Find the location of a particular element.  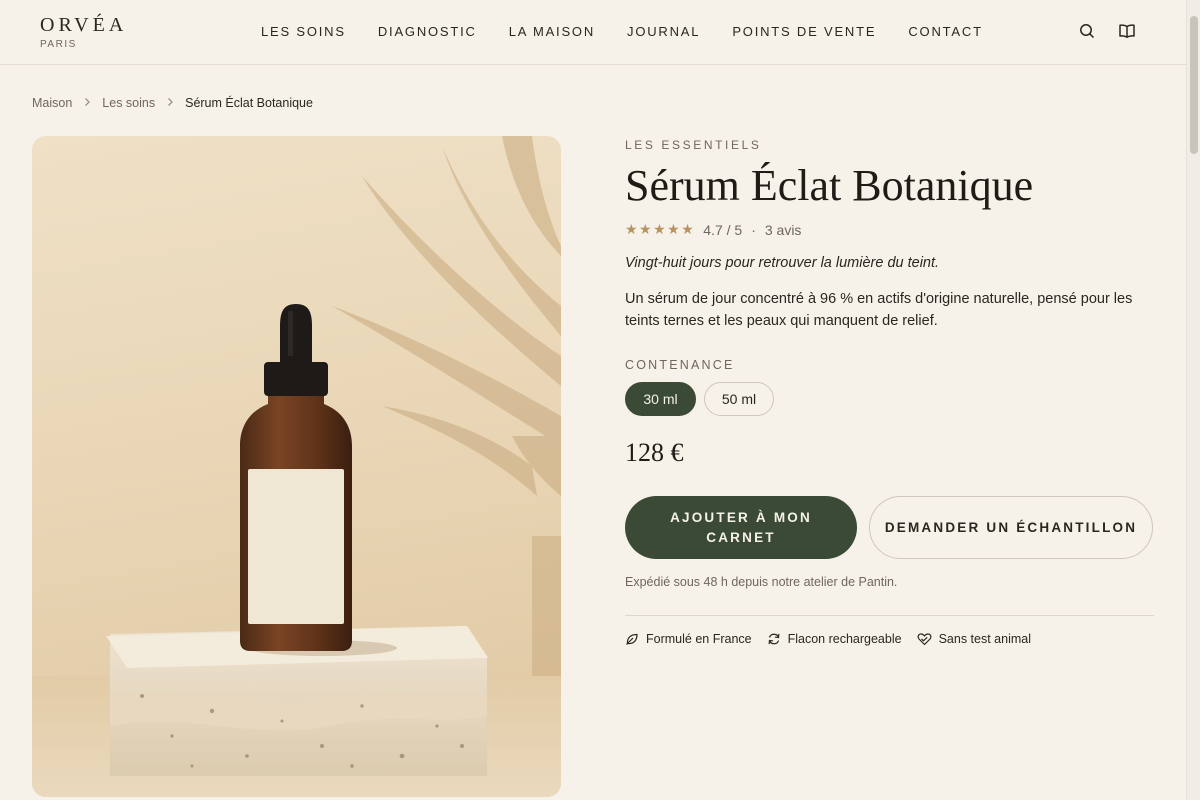

book-icon is located at coordinates (1127, 31).